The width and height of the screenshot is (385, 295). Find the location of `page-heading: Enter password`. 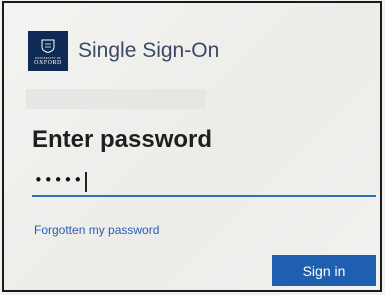

page-heading: Enter password is located at coordinates (122, 139).